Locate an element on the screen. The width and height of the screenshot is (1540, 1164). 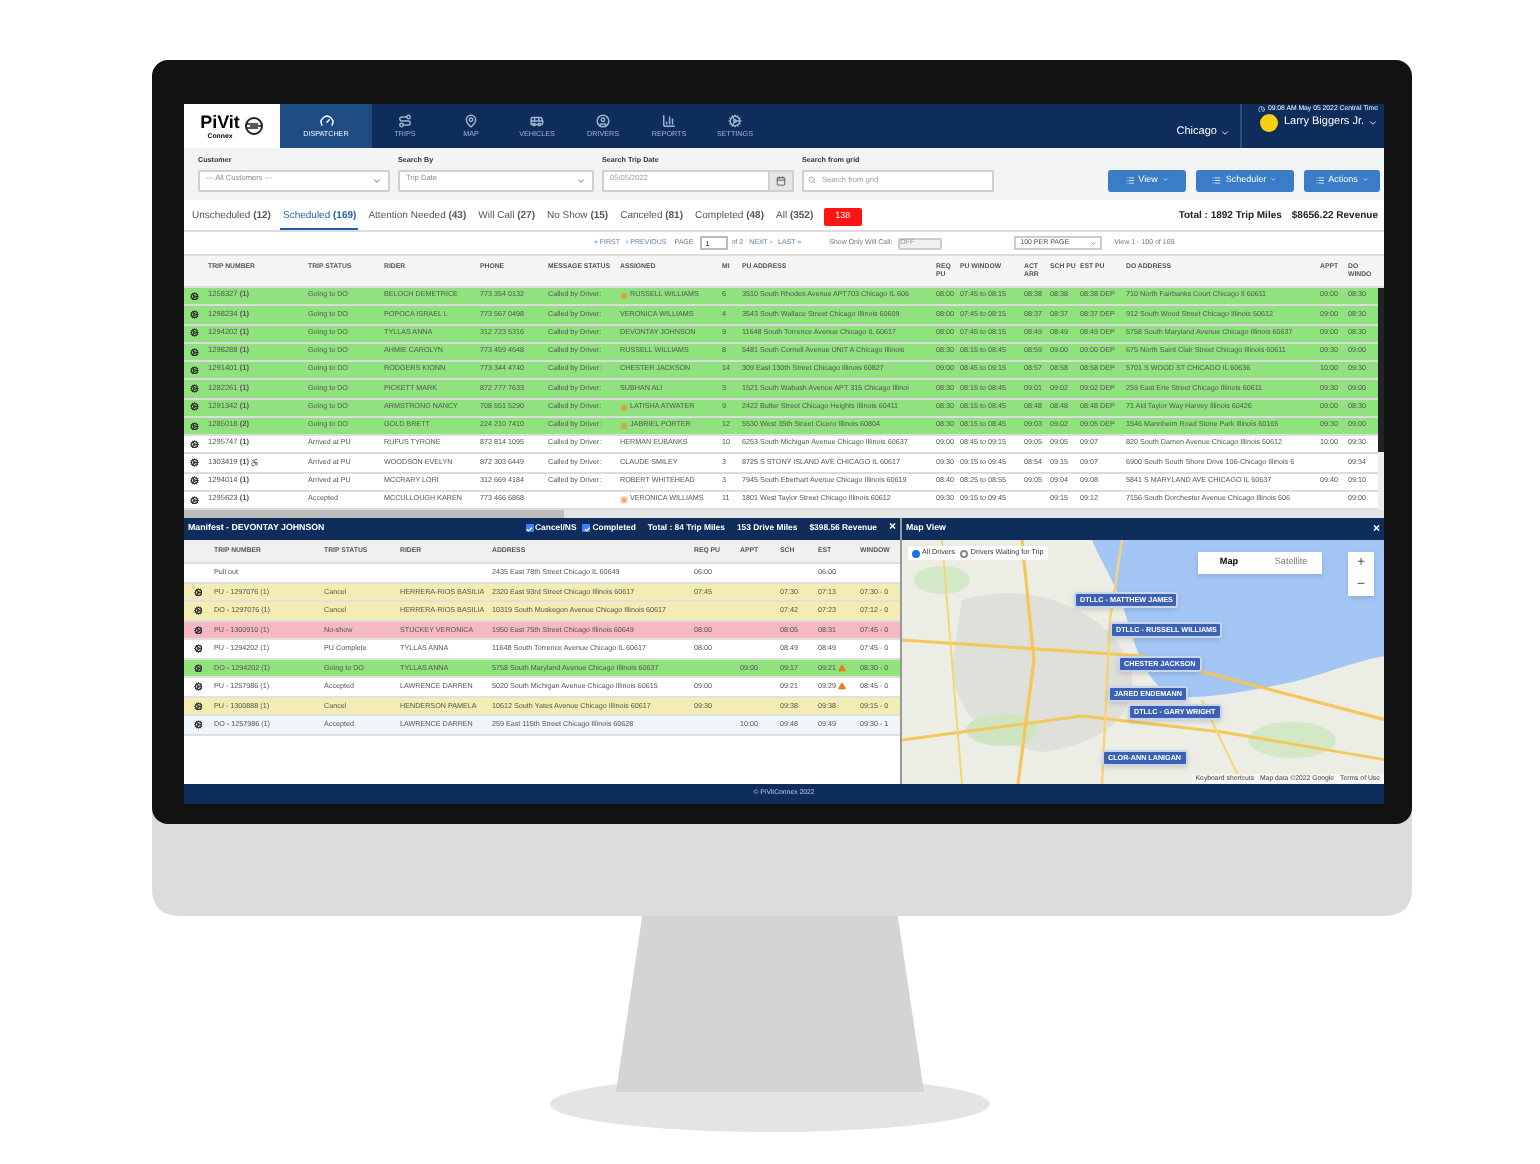
logo-text: PiVit is located at coordinates (220, 122).